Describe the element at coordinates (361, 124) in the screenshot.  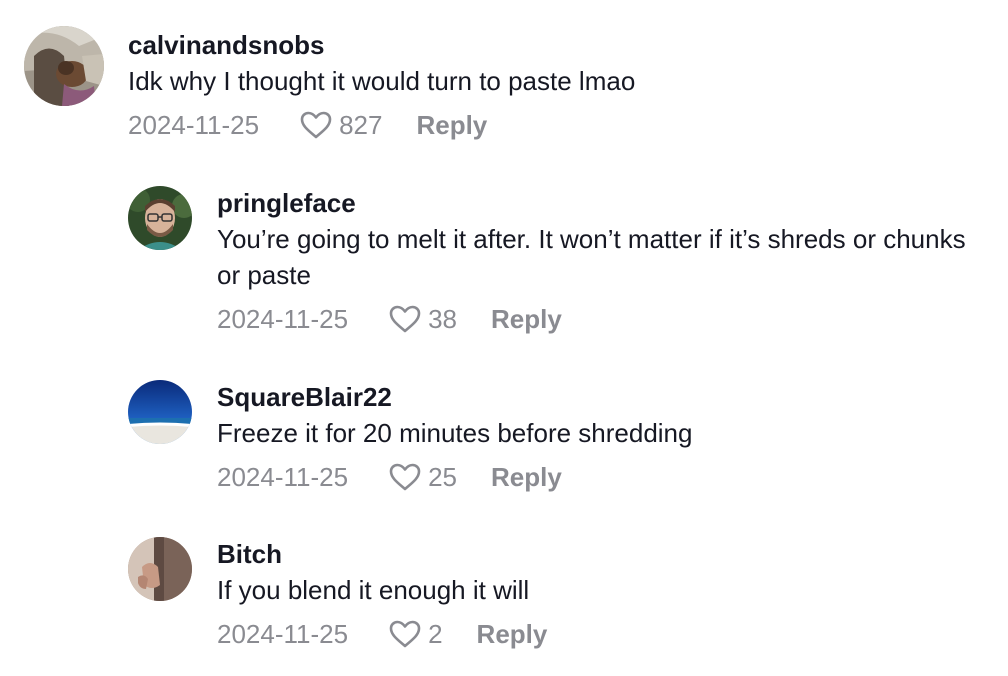
I see `like-count: 827` at that location.